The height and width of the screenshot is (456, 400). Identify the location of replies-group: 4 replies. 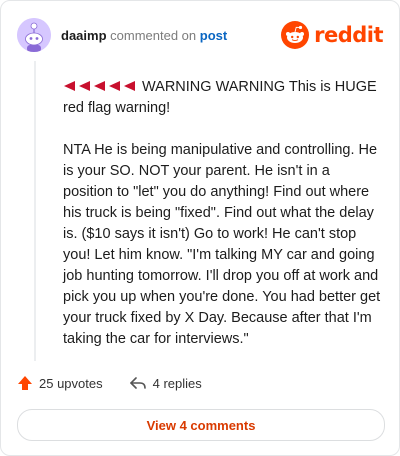
(165, 383).